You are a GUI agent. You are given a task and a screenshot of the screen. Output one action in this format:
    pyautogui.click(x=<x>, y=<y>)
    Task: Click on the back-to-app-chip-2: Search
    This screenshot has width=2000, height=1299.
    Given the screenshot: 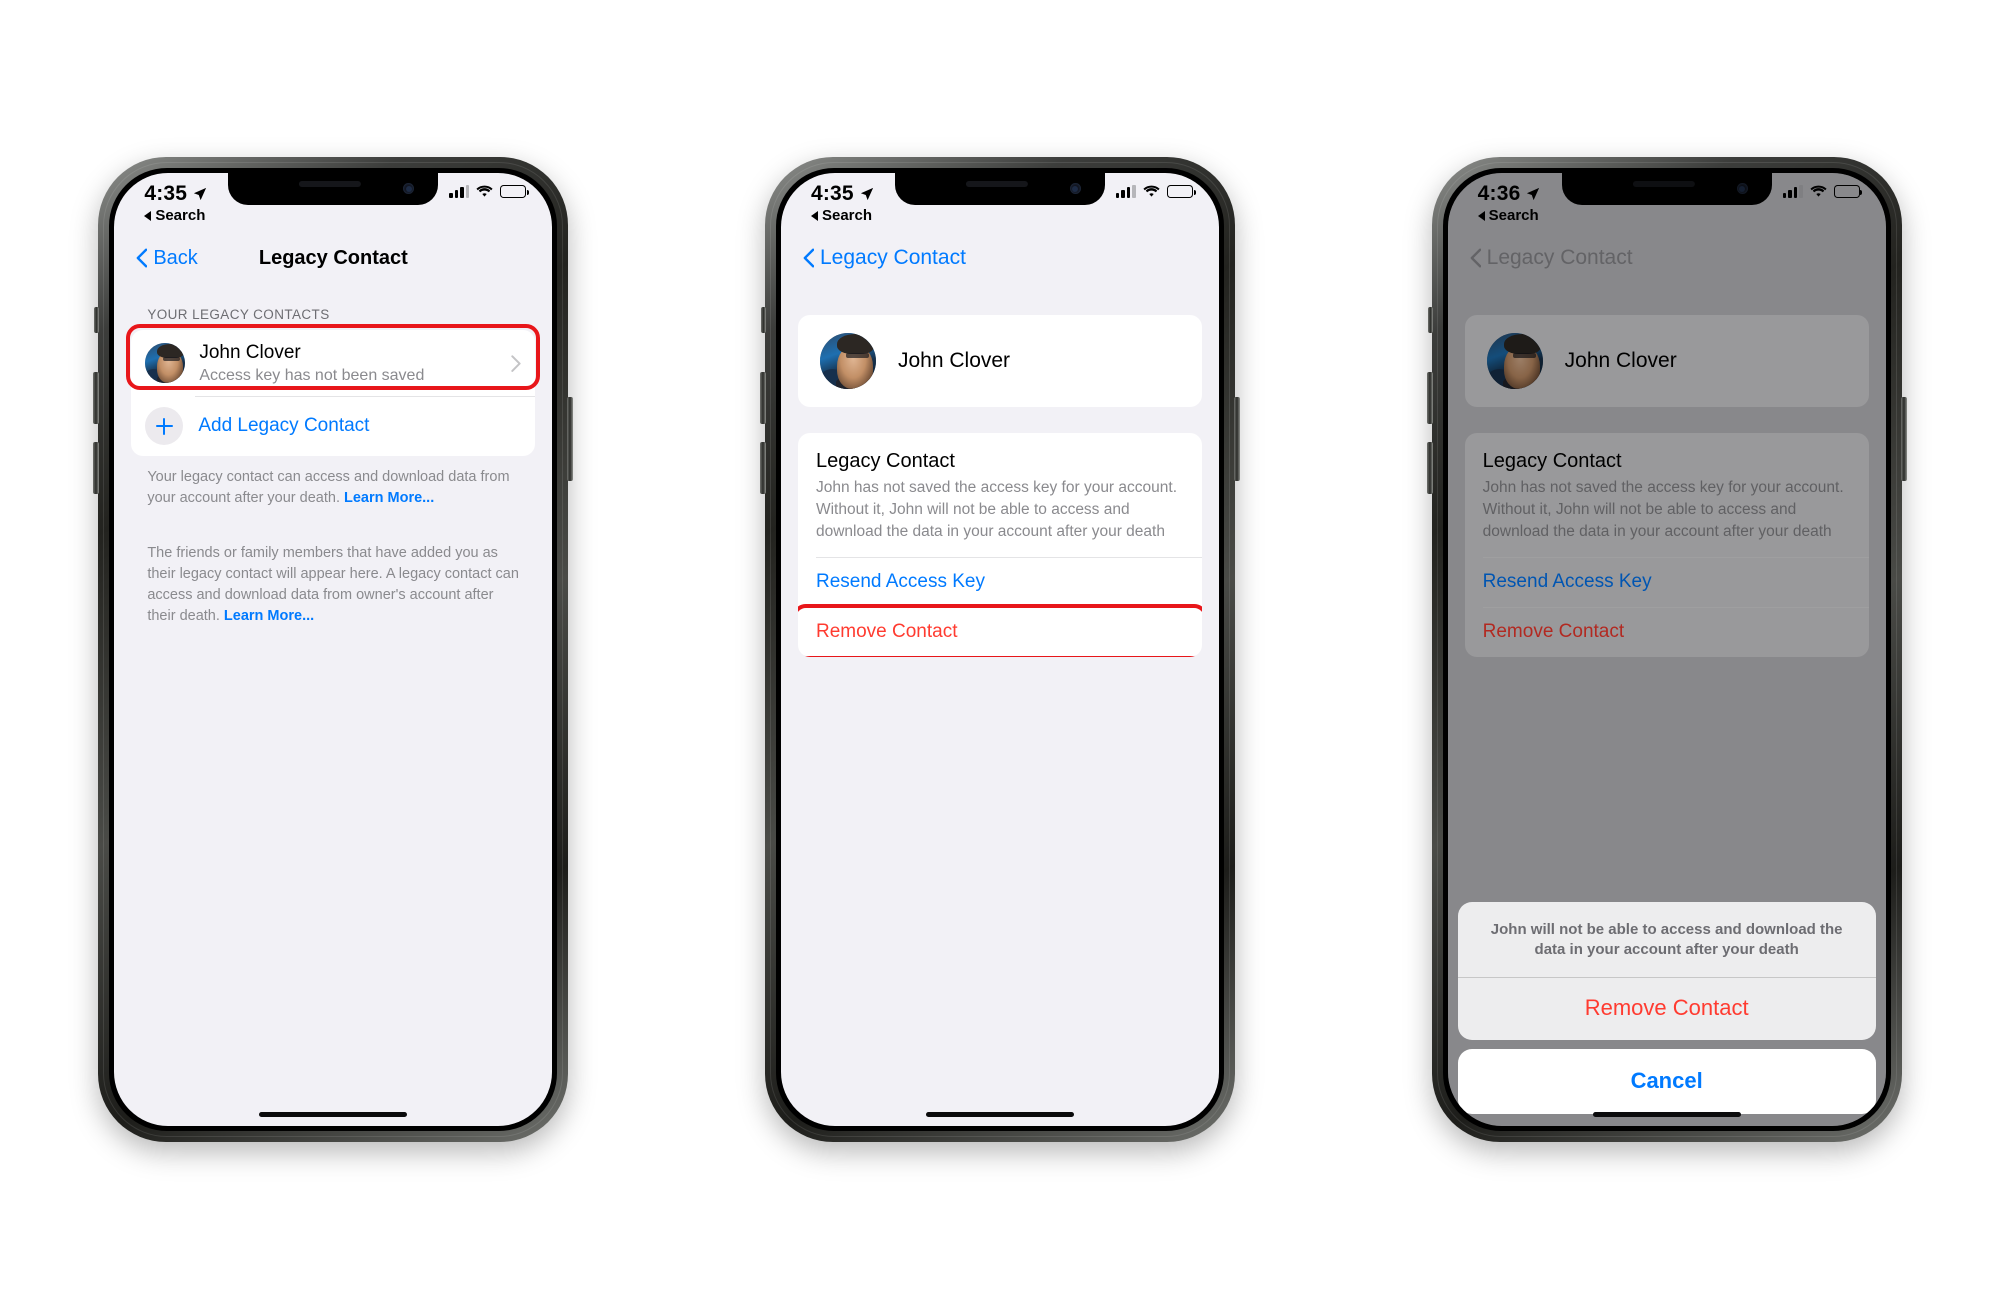 What is the action you would take?
    pyautogui.click(x=841, y=215)
    